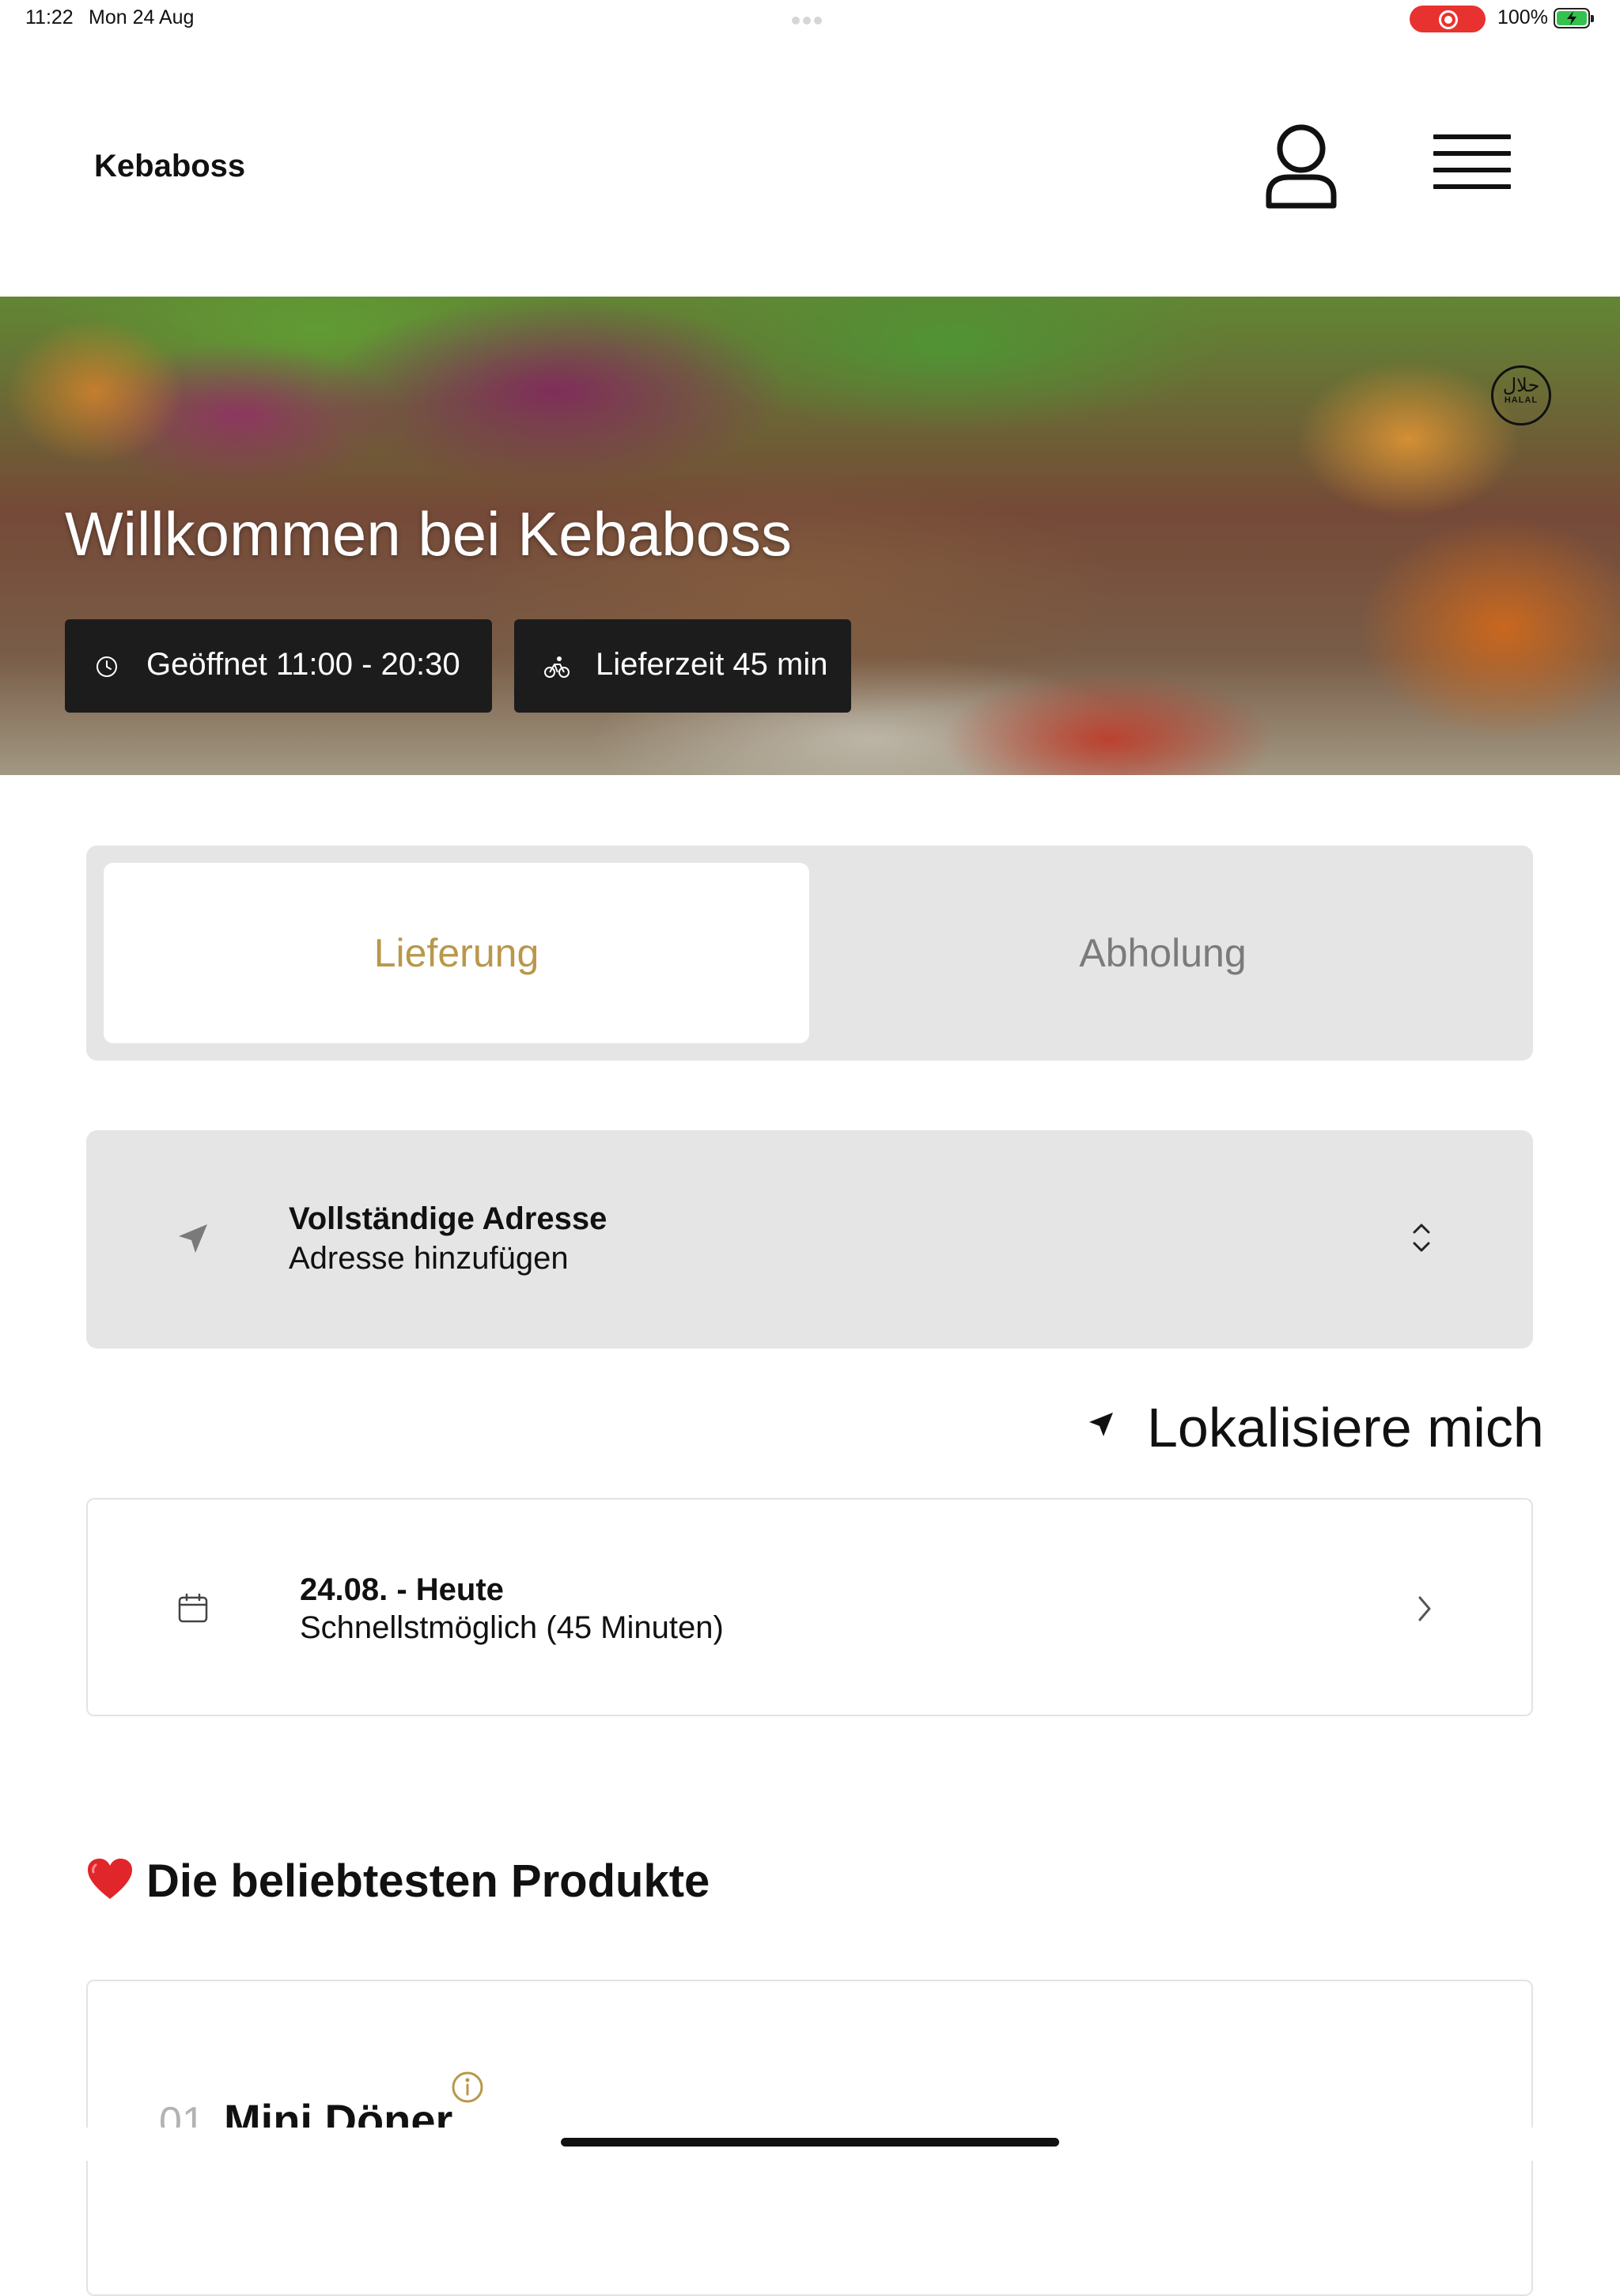 This screenshot has width=1620, height=2296. Describe the element at coordinates (142, 17) in the screenshot. I see `status-date: Mon 24 Aug` at that location.